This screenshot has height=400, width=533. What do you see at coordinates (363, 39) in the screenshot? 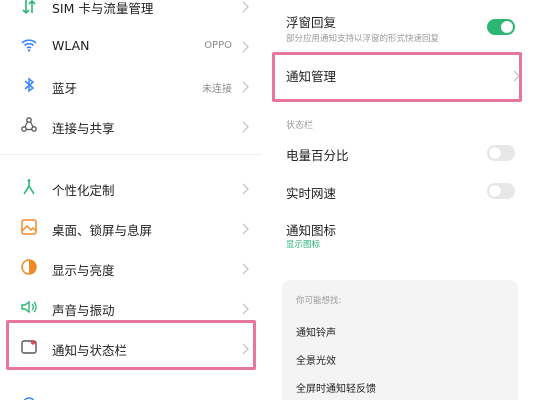
I see `floating-reply-subtitle: 部分应用通知支持以浮窗的形式快速回复` at bounding box center [363, 39].